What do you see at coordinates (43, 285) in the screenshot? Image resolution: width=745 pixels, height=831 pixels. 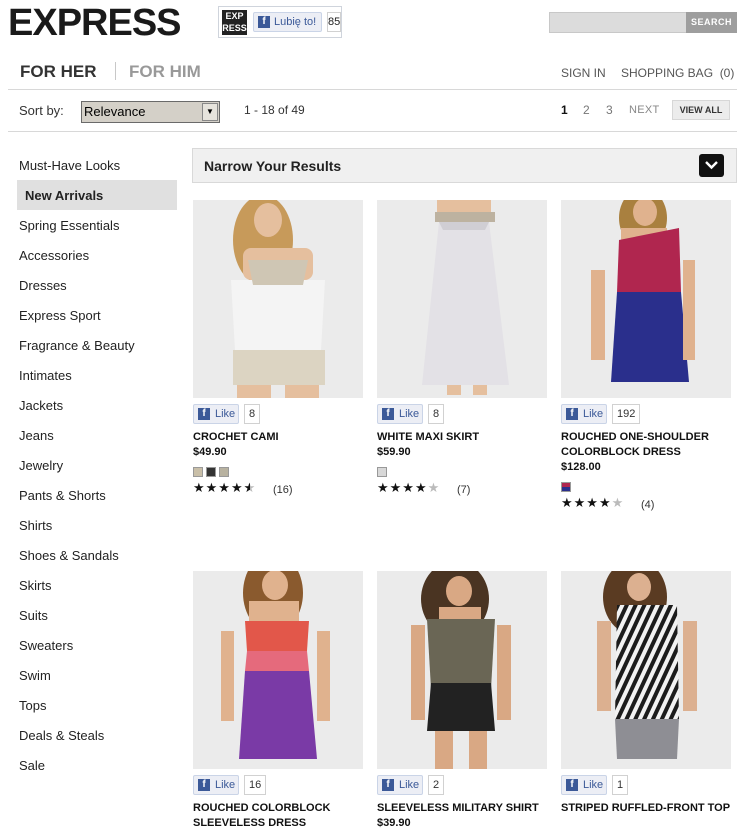 I see `sidebar-item-dresses: Dresses` at bounding box center [43, 285].